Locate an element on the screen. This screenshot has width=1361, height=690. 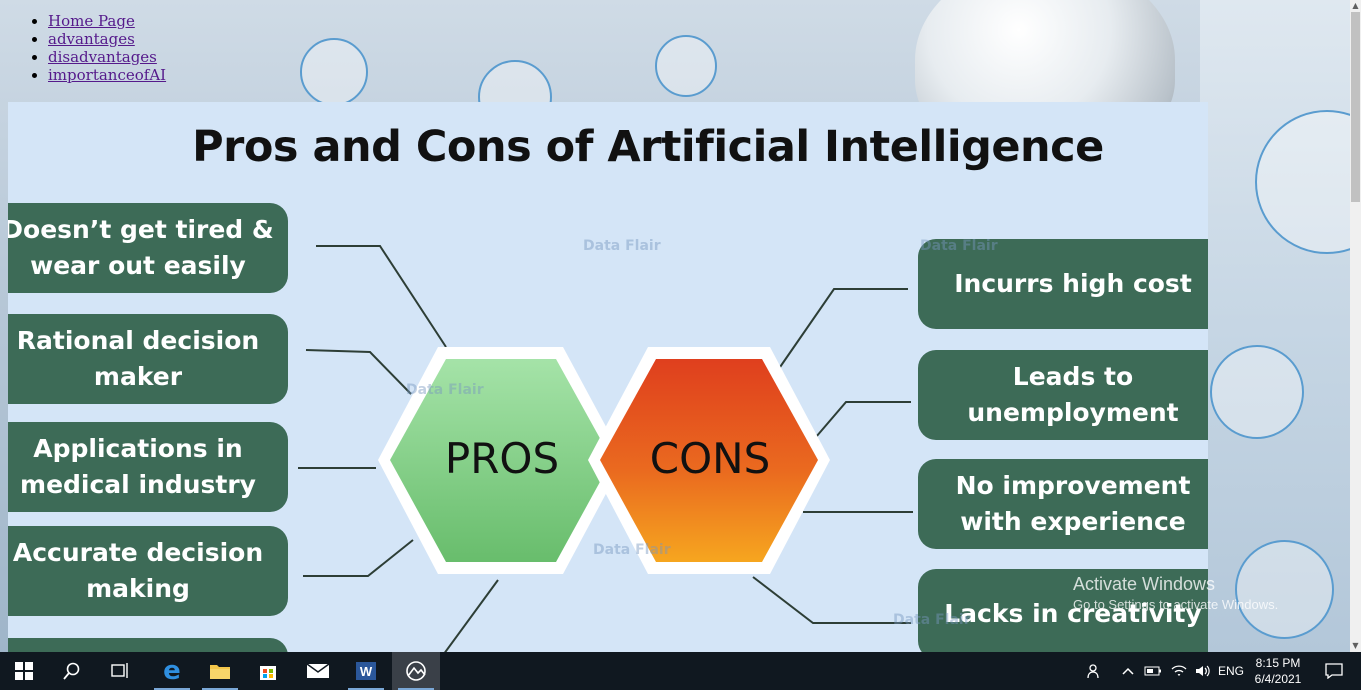
file-explorer-icon is located at coordinates (220, 671).